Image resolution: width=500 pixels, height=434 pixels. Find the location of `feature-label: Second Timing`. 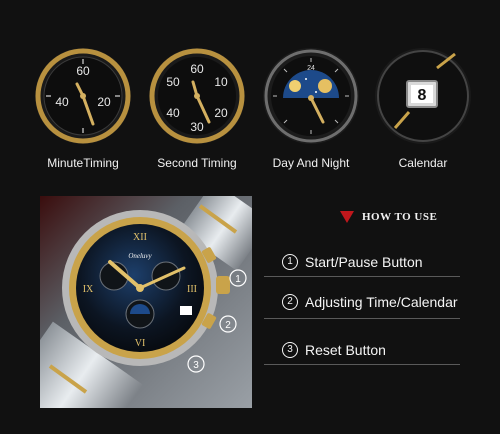

feature-label: Second Timing is located at coordinates (197, 163).